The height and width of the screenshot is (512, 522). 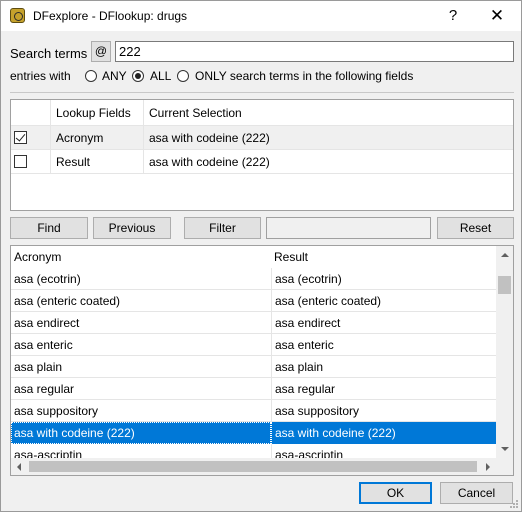 What do you see at coordinates (453, 16) in the screenshot?
I see `help-button: ?` at bounding box center [453, 16].